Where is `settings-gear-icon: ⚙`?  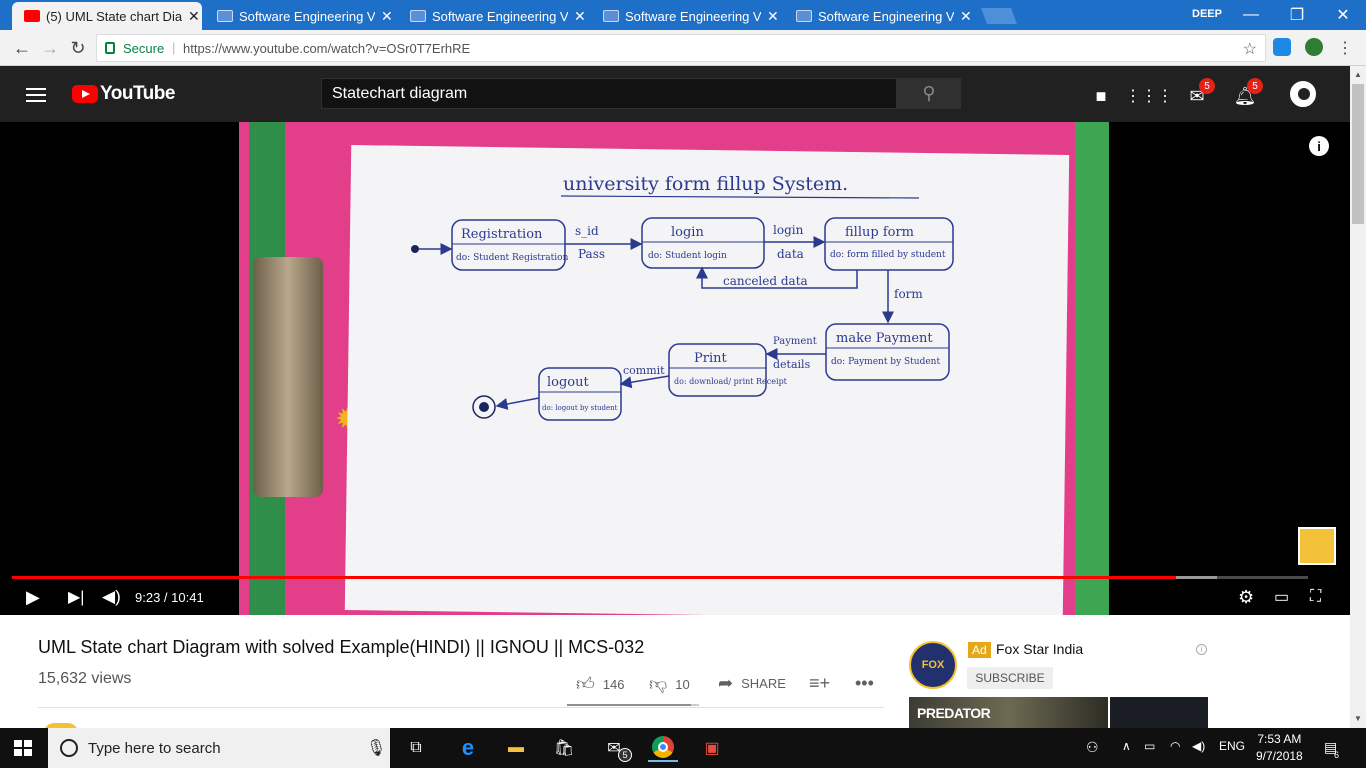 settings-gear-icon: ⚙ is located at coordinates (1246, 597).